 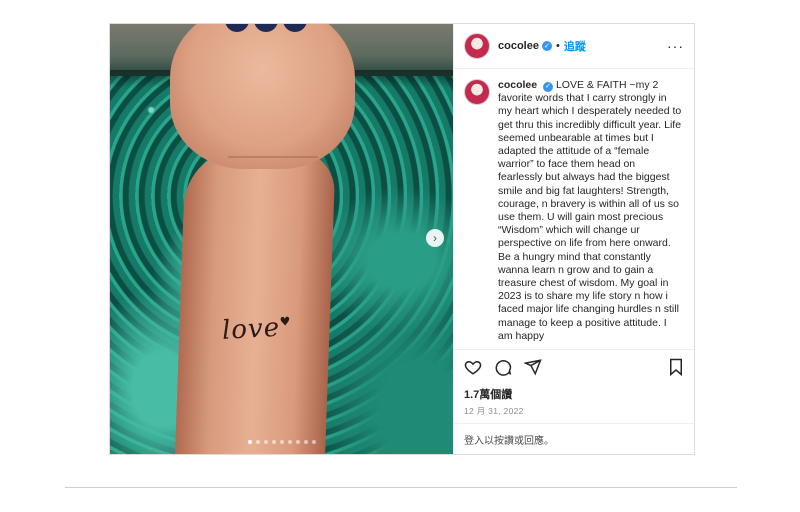 I want to click on carousel-indicator, so click(x=281, y=442).